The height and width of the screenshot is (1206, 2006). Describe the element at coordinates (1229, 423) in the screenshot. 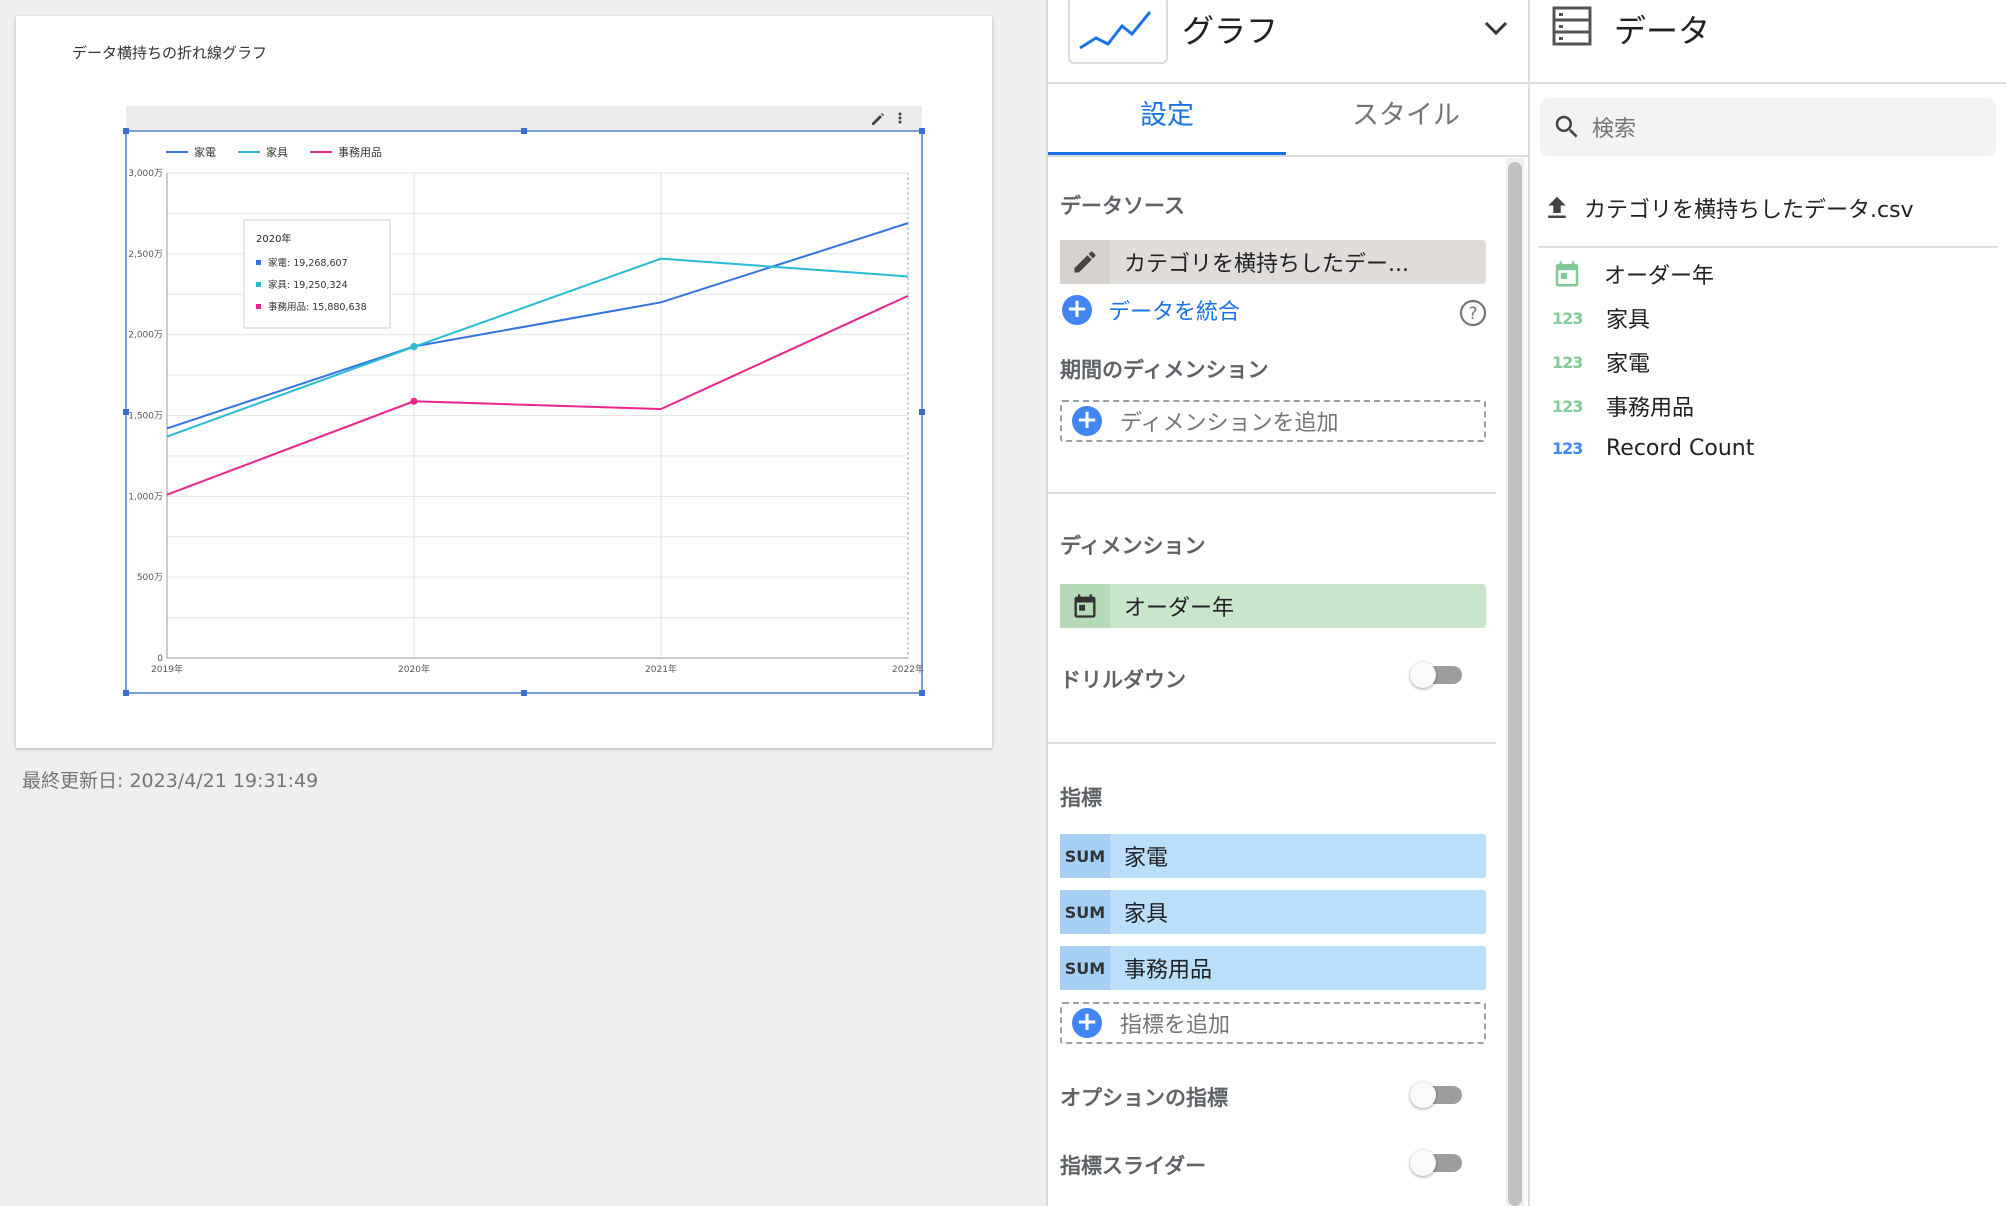

I see `add-date-dimension-label: ディメンションを追加` at that location.